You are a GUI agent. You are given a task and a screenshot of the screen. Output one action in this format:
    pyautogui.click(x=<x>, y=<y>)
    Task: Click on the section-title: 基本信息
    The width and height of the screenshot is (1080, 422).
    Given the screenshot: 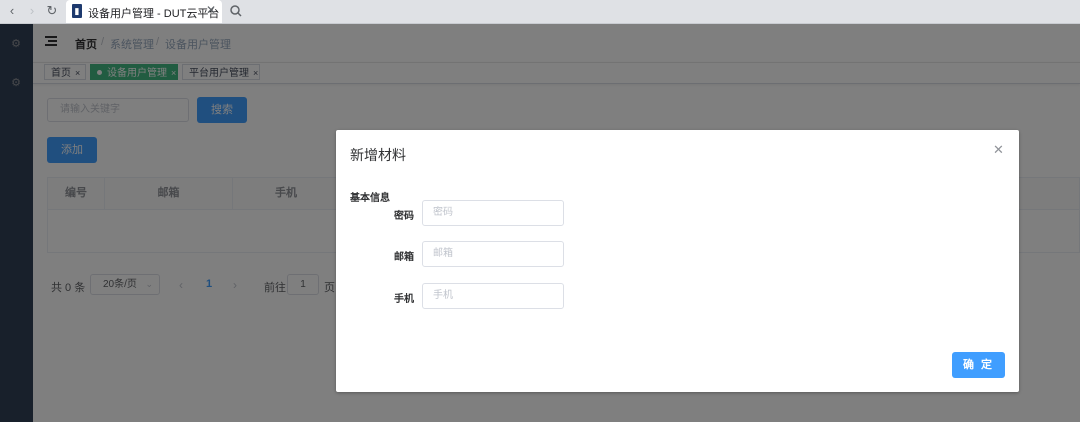 What is the action you would take?
    pyautogui.click(x=370, y=198)
    